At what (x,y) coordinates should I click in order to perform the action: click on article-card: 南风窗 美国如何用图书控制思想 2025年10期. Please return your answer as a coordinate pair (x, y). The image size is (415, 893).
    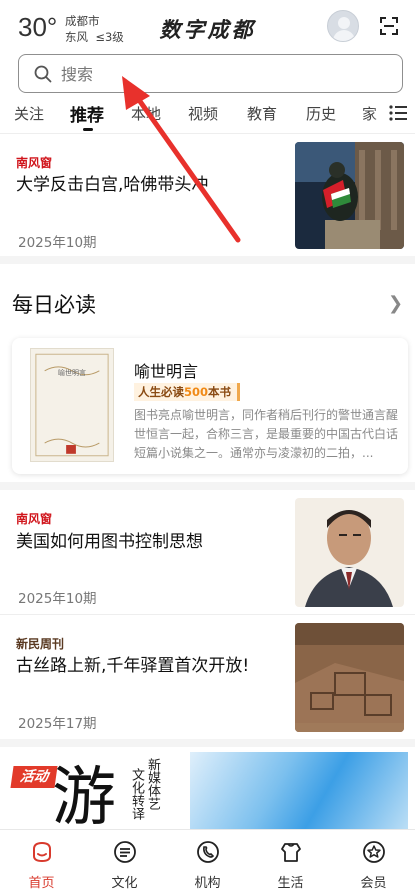
    Looking at the image, I should click on (207, 552).